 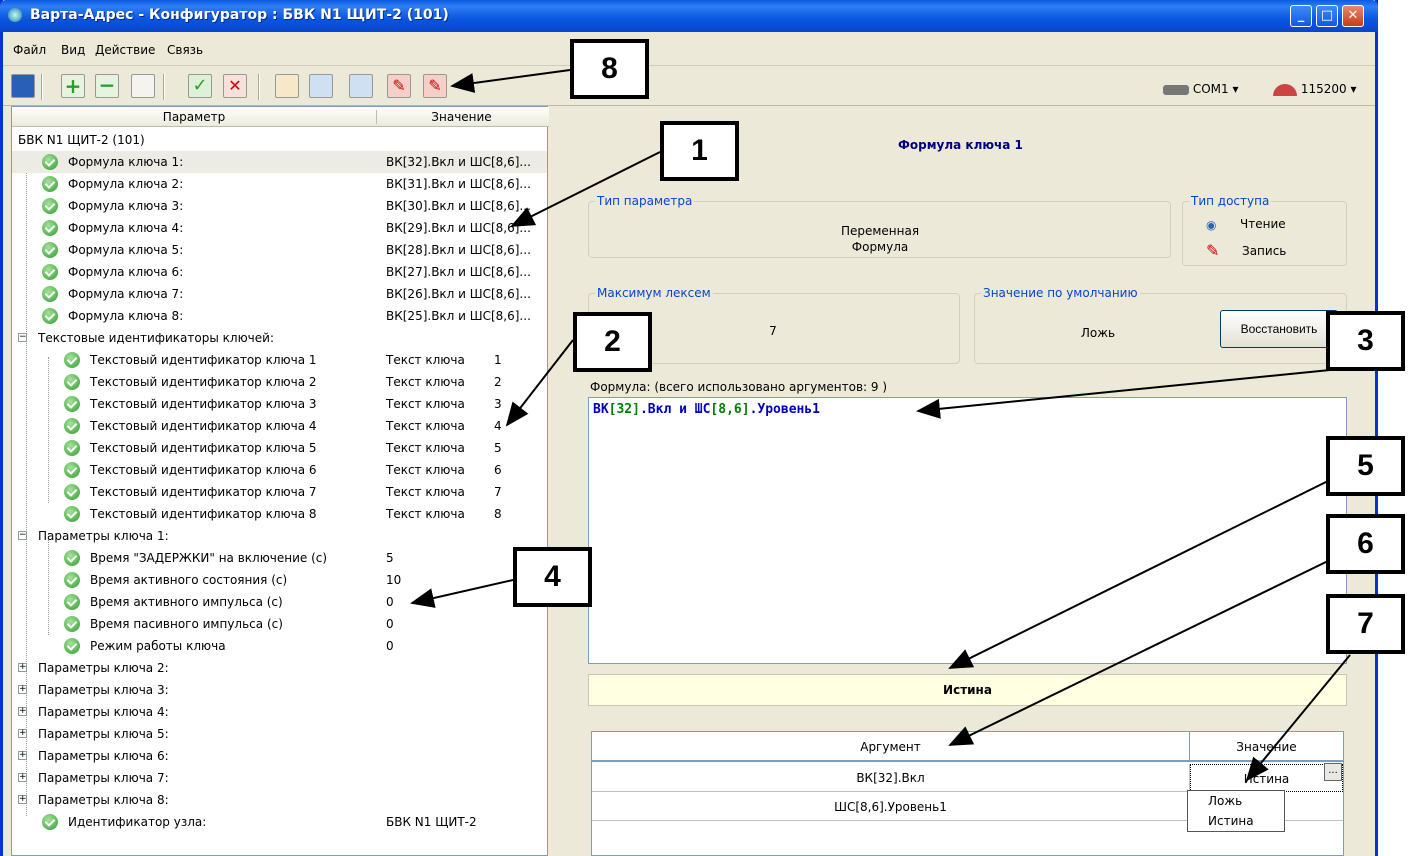 I want to click on tree-item-key1-param: Время активного состояния (с) 10, so click(x=279, y=580).